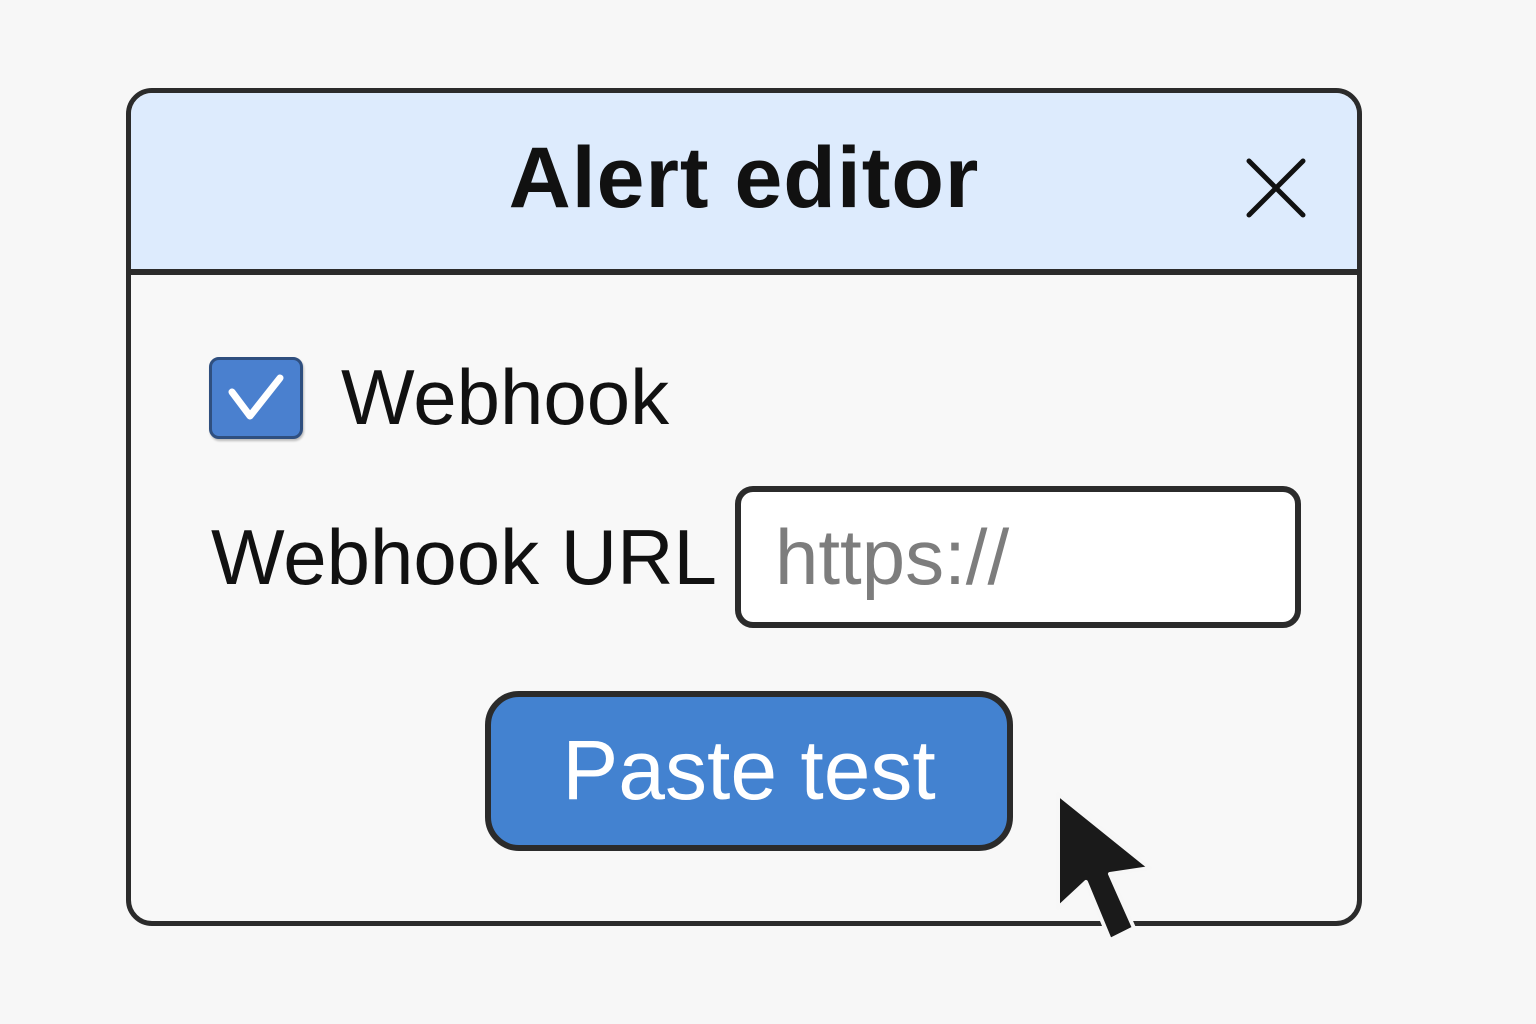  I want to click on dialog-titlebar: Alert editor, so click(744, 184).